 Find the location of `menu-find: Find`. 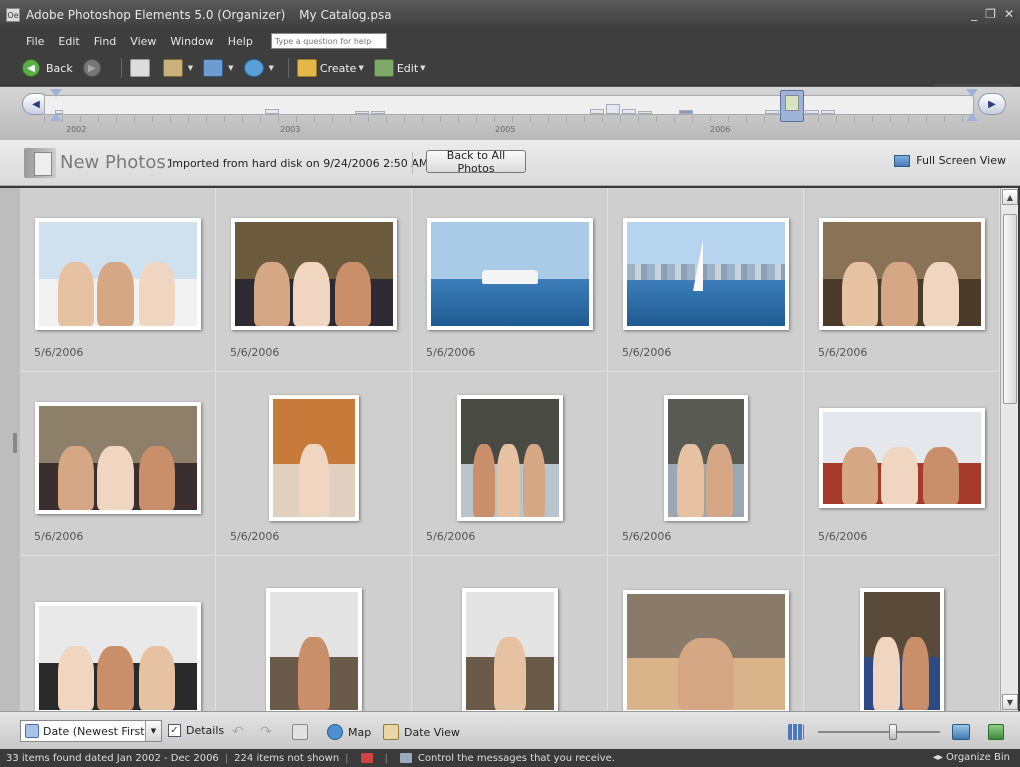

menu-find: Find is located at coordinates (105, 41).